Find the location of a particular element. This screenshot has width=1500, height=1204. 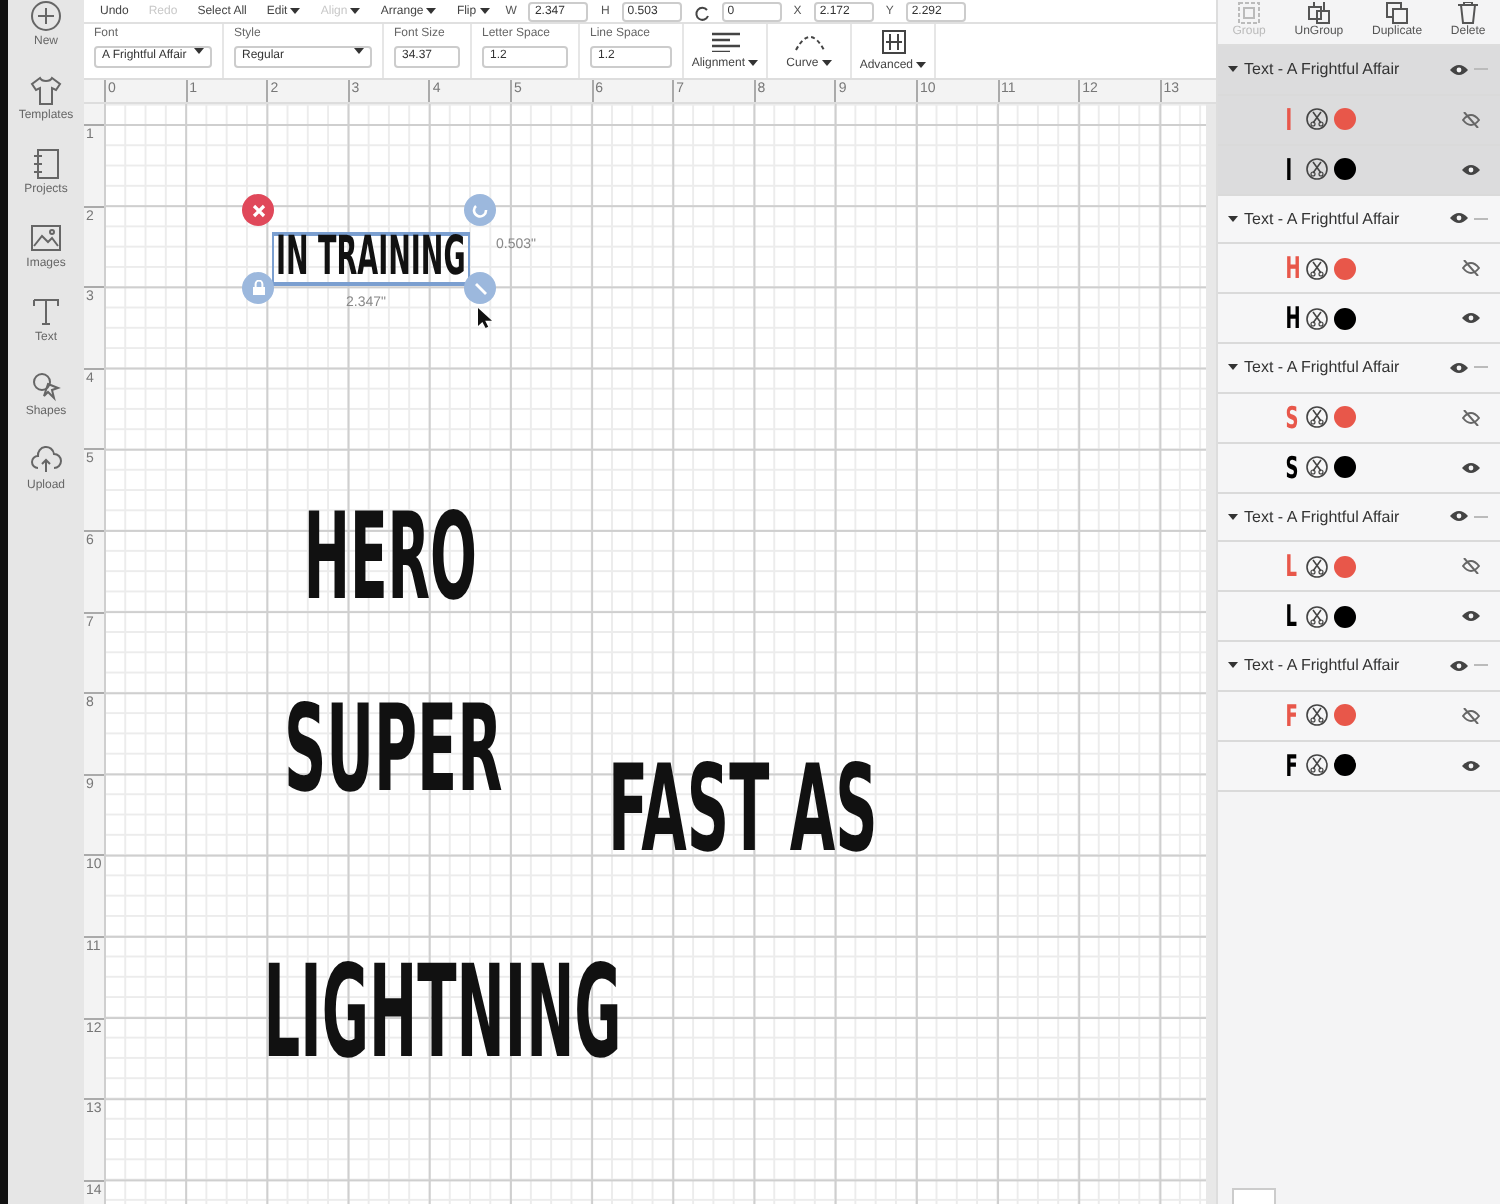

rotate-handle is located at coordinates (480, 210).